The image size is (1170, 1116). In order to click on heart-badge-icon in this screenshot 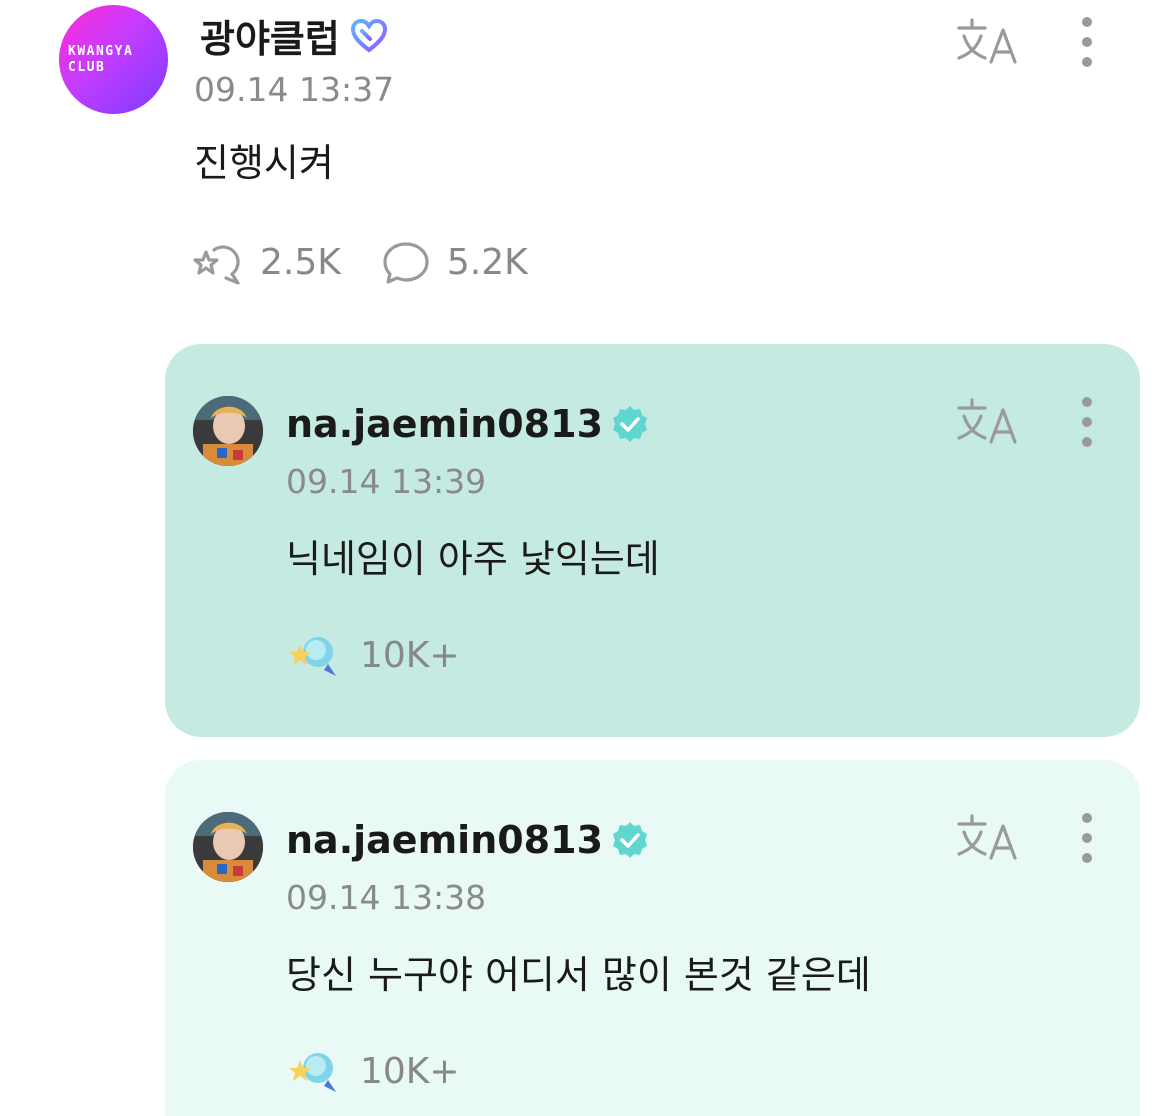, I will do `click(368, 35)`.